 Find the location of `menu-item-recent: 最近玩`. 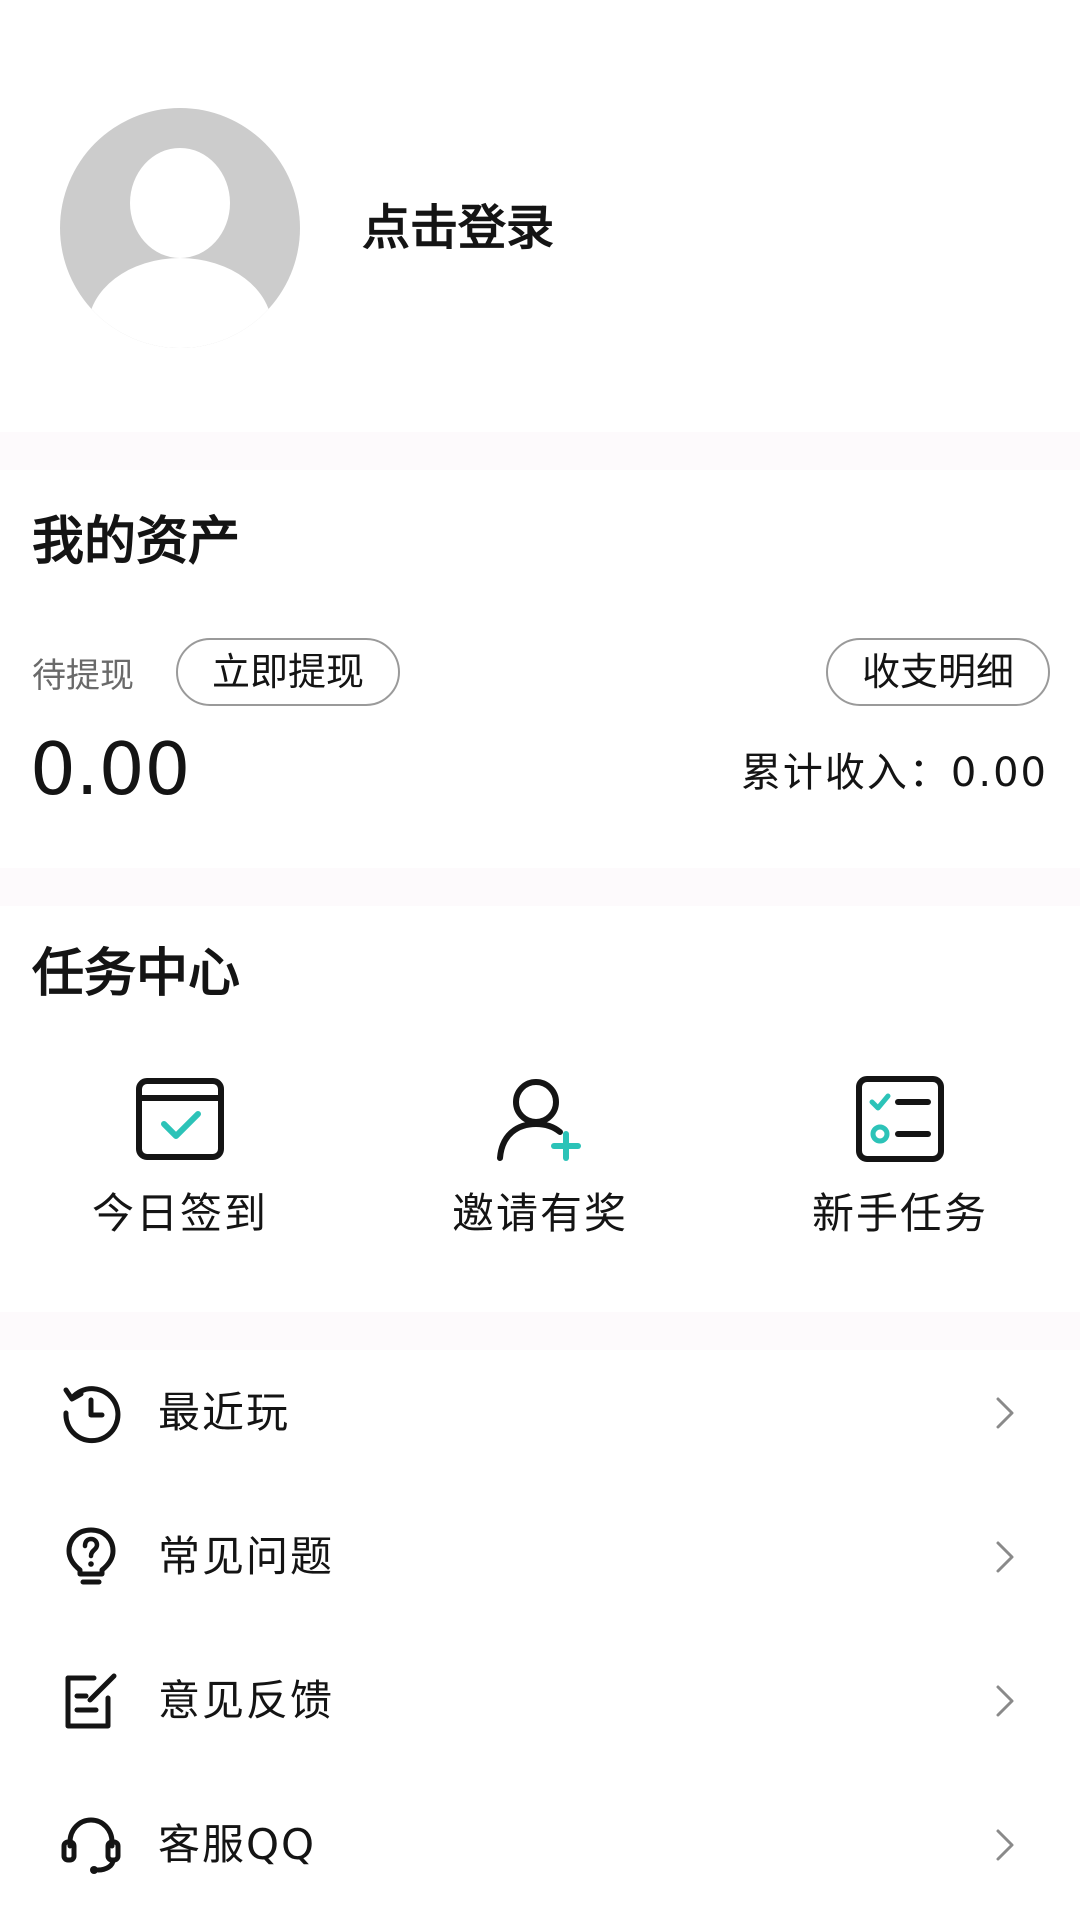

menu-item-recent: 最近玩 is located at coordinates (540, 1412).